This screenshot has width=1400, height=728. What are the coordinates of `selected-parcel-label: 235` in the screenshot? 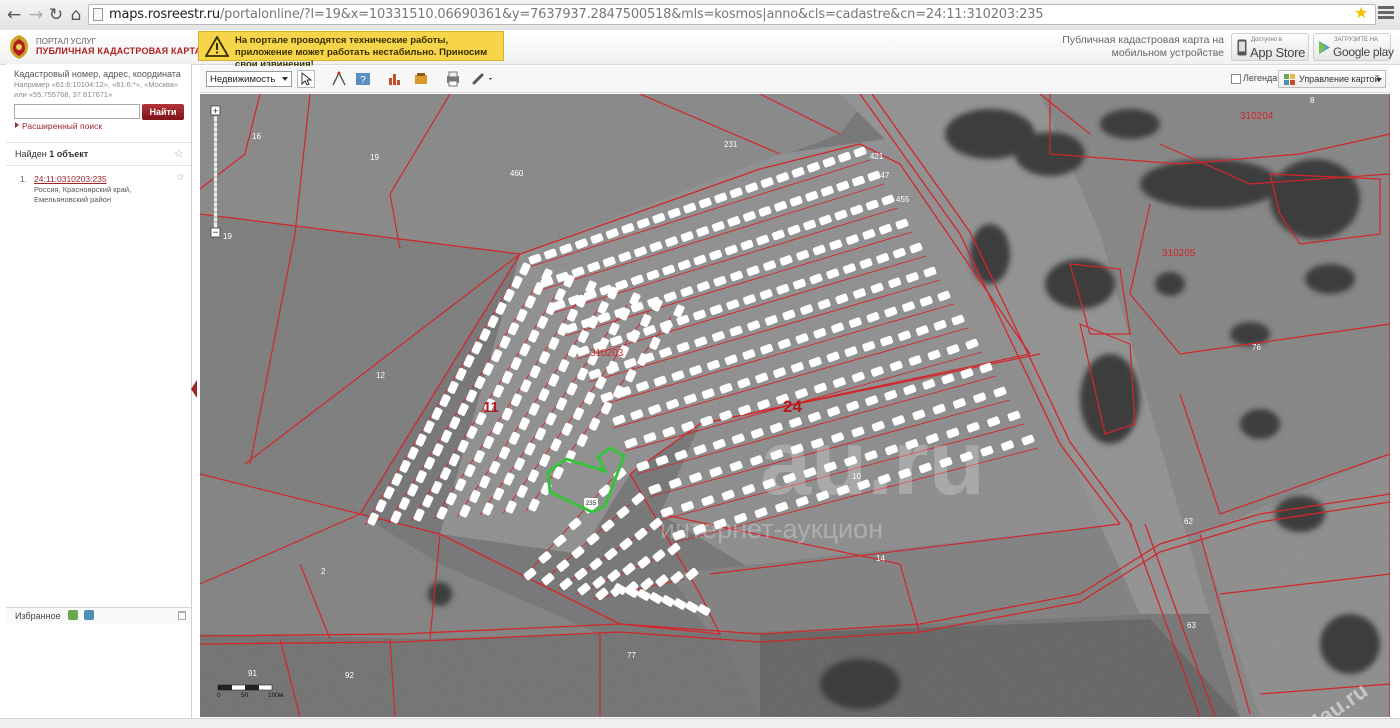 It's located at (591, 502).